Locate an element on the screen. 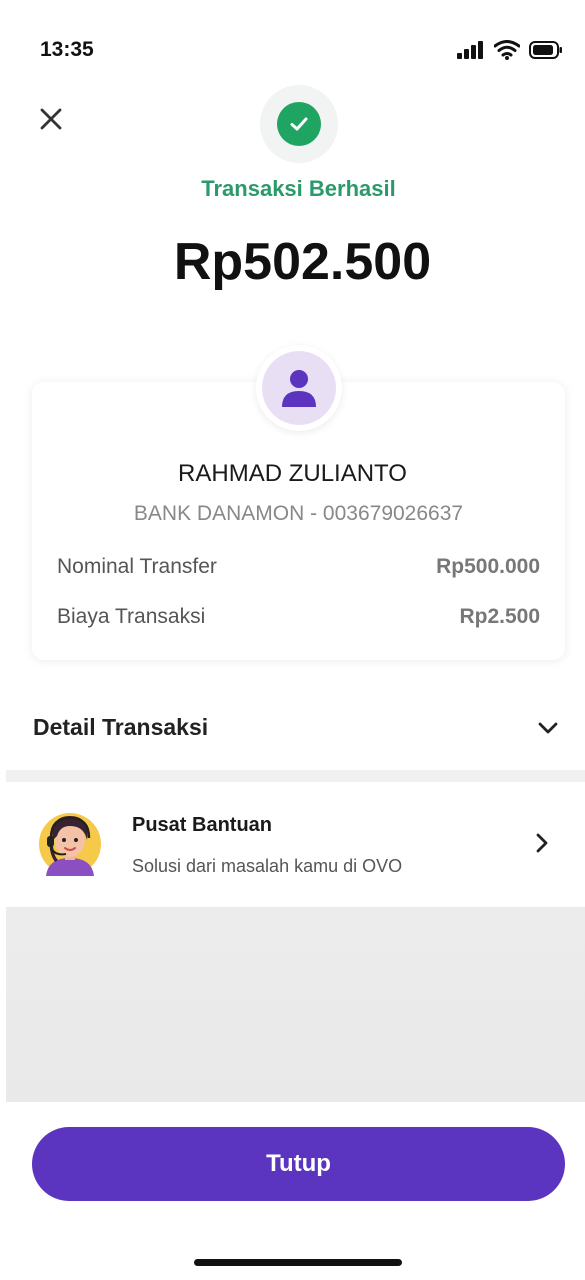 The height and width of the screenshot is (1280, 585). help-center-title: Pusat Bantuan is located at coordinates (202, 825).